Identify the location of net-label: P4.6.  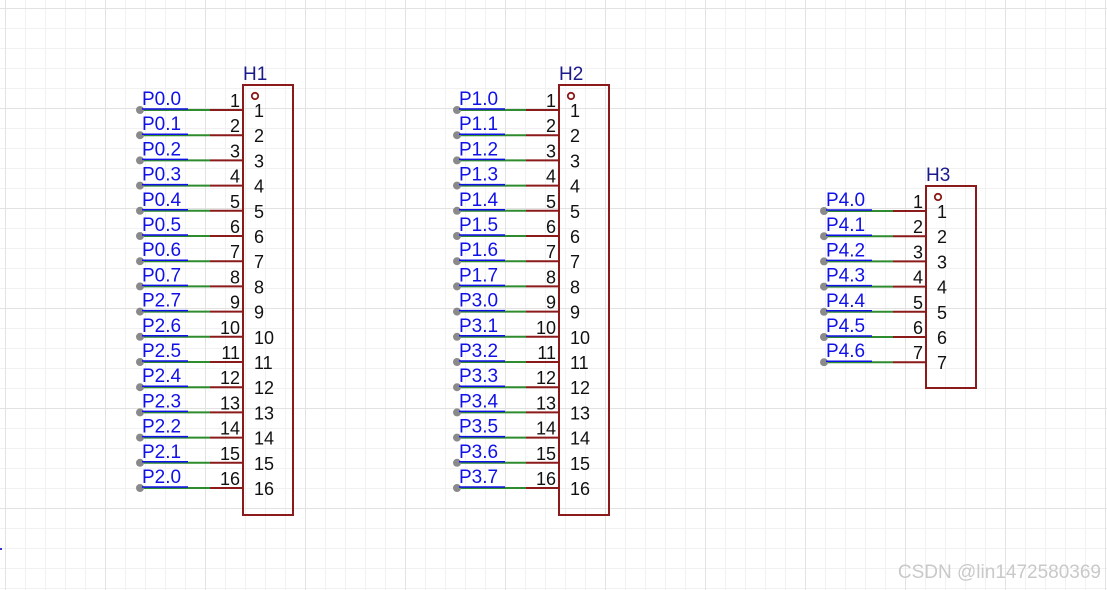
(845, 351).